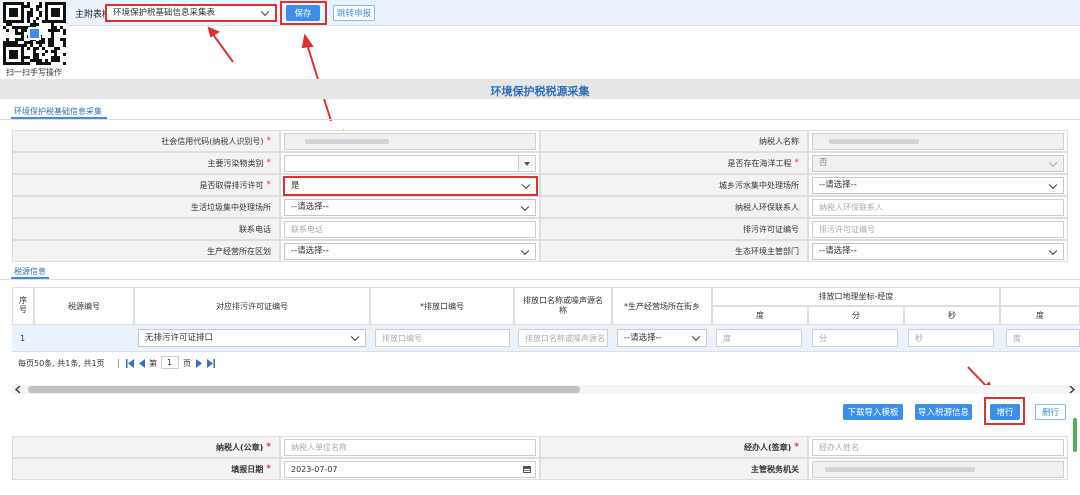 The height and width of the screenshot is (495, 1080). I want to click on sewage-center-select: --请选择--, so click(938, 185).